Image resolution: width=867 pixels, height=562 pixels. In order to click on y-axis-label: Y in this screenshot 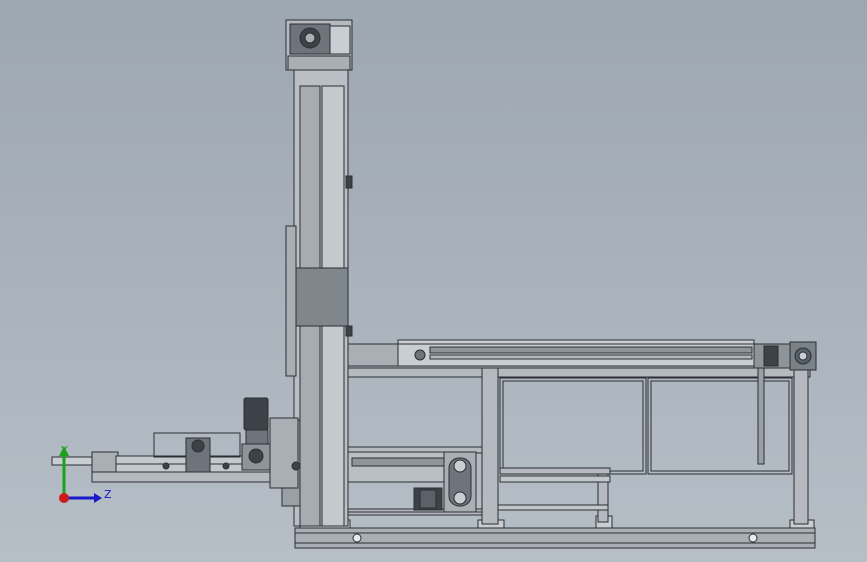, I will do `click(64, 450)`.